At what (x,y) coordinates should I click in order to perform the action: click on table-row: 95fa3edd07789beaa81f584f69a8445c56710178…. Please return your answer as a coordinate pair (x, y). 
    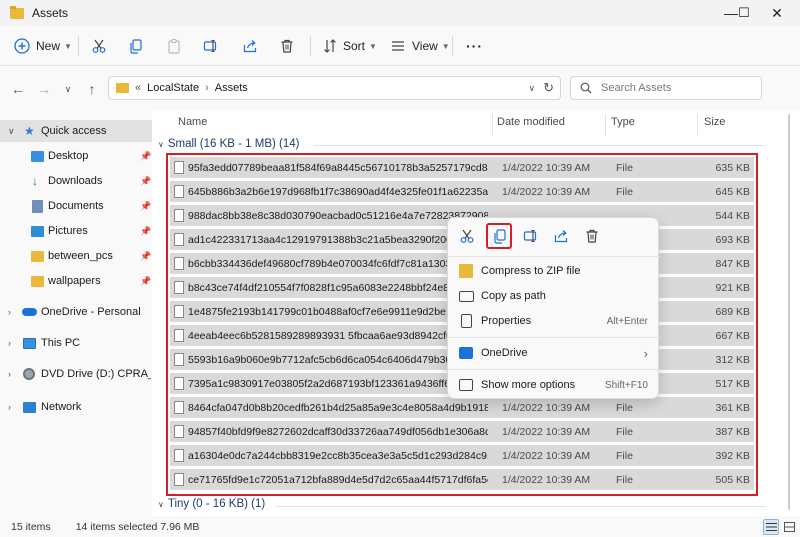
    Looking at the image, I should click on (462, 167).